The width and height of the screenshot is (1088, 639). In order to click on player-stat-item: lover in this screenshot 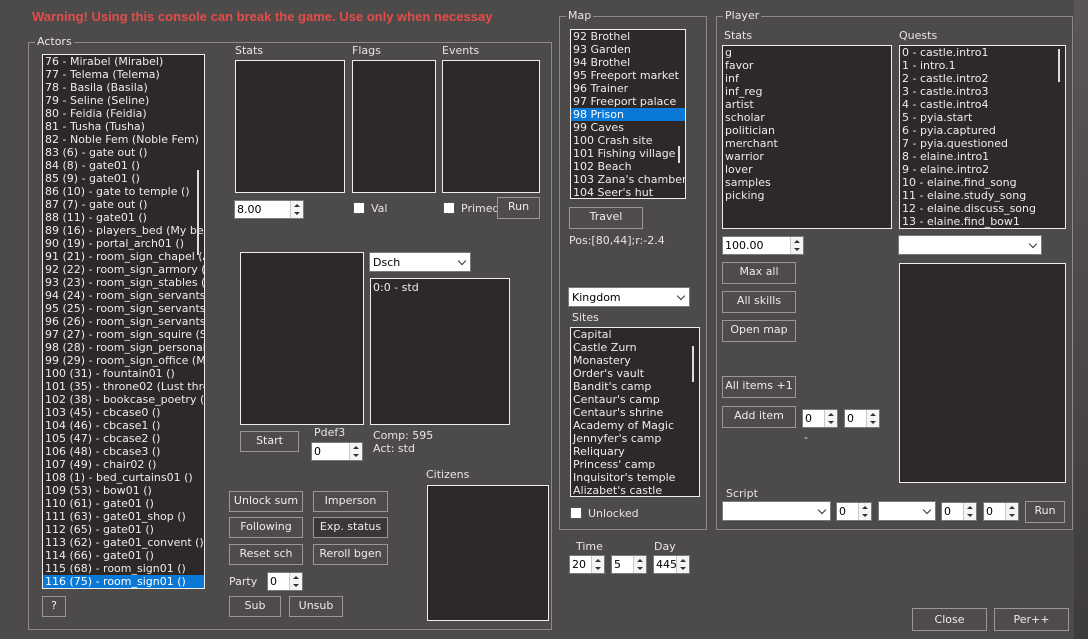, I will do `click(807, 169)`.